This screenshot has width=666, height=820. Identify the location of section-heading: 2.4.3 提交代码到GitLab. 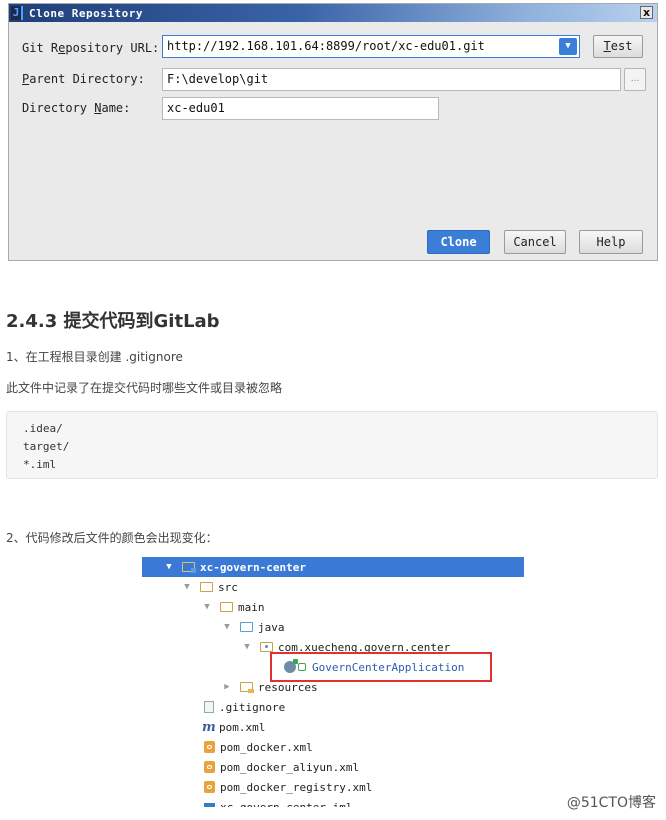
(113, 321).